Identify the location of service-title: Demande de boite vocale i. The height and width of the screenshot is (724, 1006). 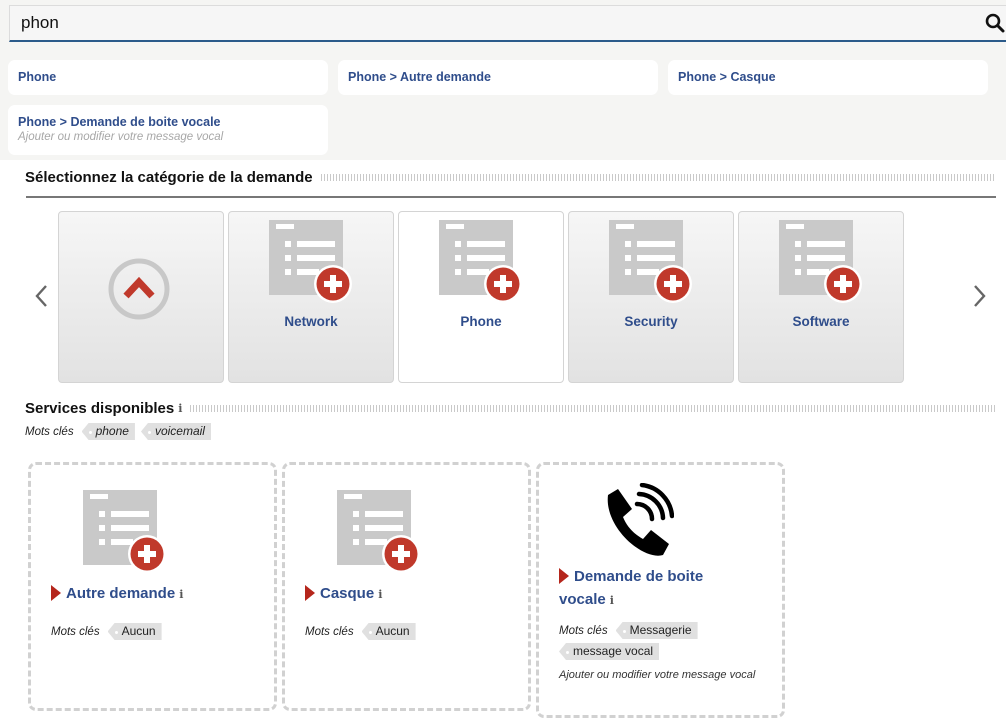
(659, 588).